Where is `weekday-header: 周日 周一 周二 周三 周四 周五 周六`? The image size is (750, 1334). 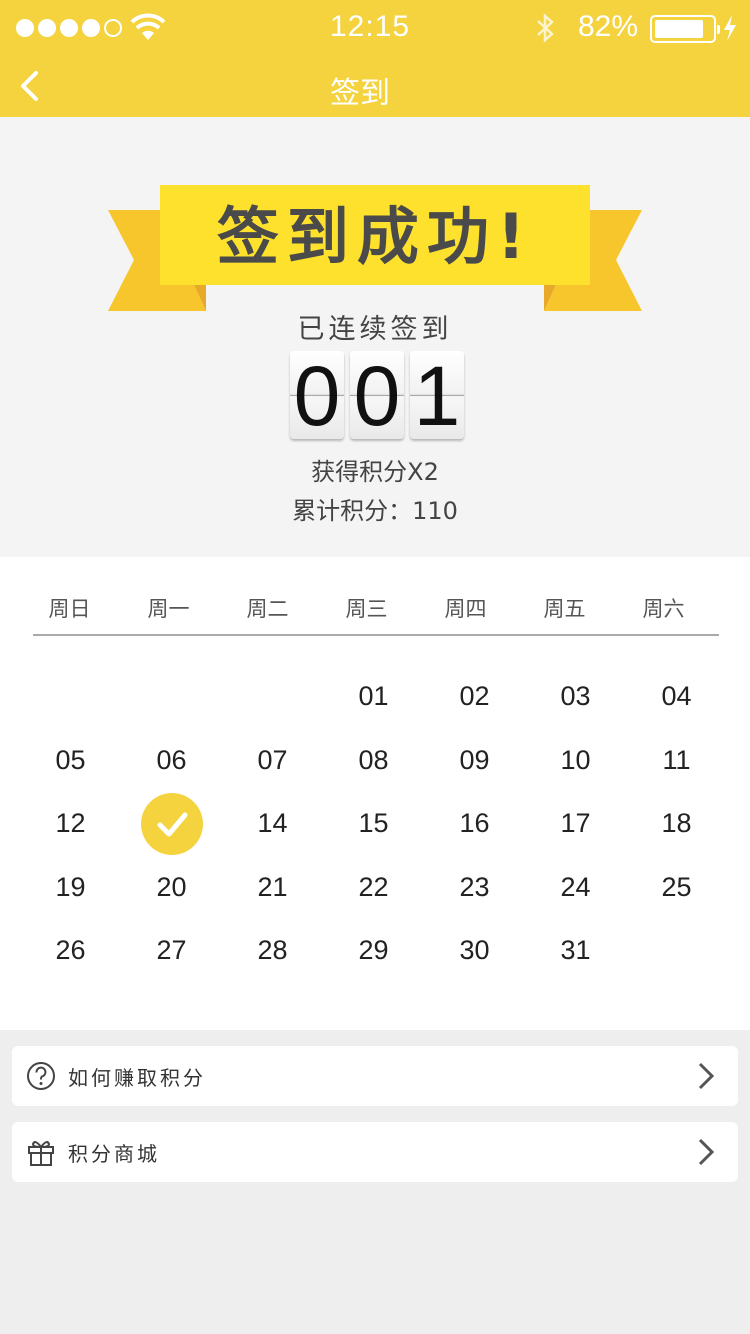
weekday-header: 周日 周一 周二 周三 周四 周五 周六 is located at coordinates (370, 608).